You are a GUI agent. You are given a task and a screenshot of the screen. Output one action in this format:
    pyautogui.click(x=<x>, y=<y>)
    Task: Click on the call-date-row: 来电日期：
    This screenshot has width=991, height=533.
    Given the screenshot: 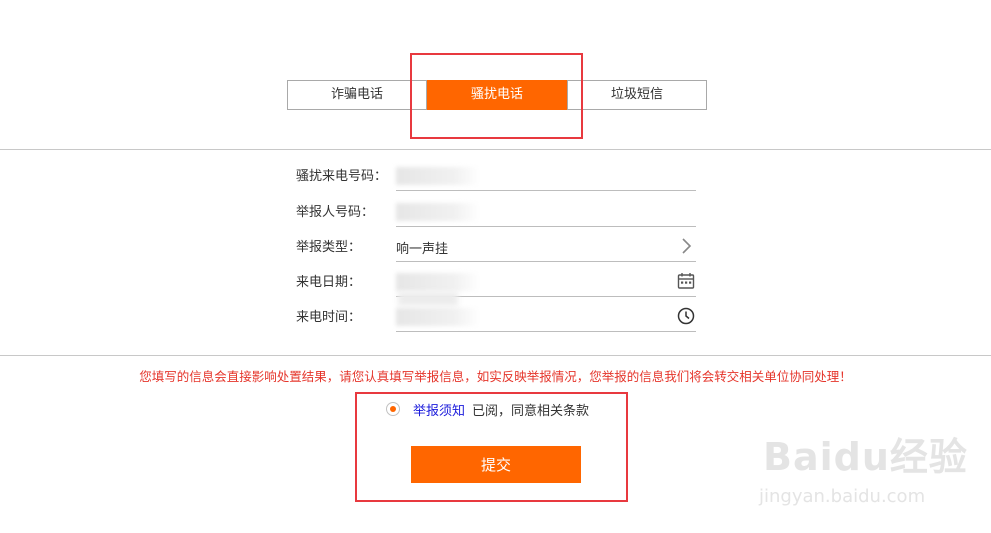 What is the action you would take?
    pyautogui.click(x=496, y=282)
    